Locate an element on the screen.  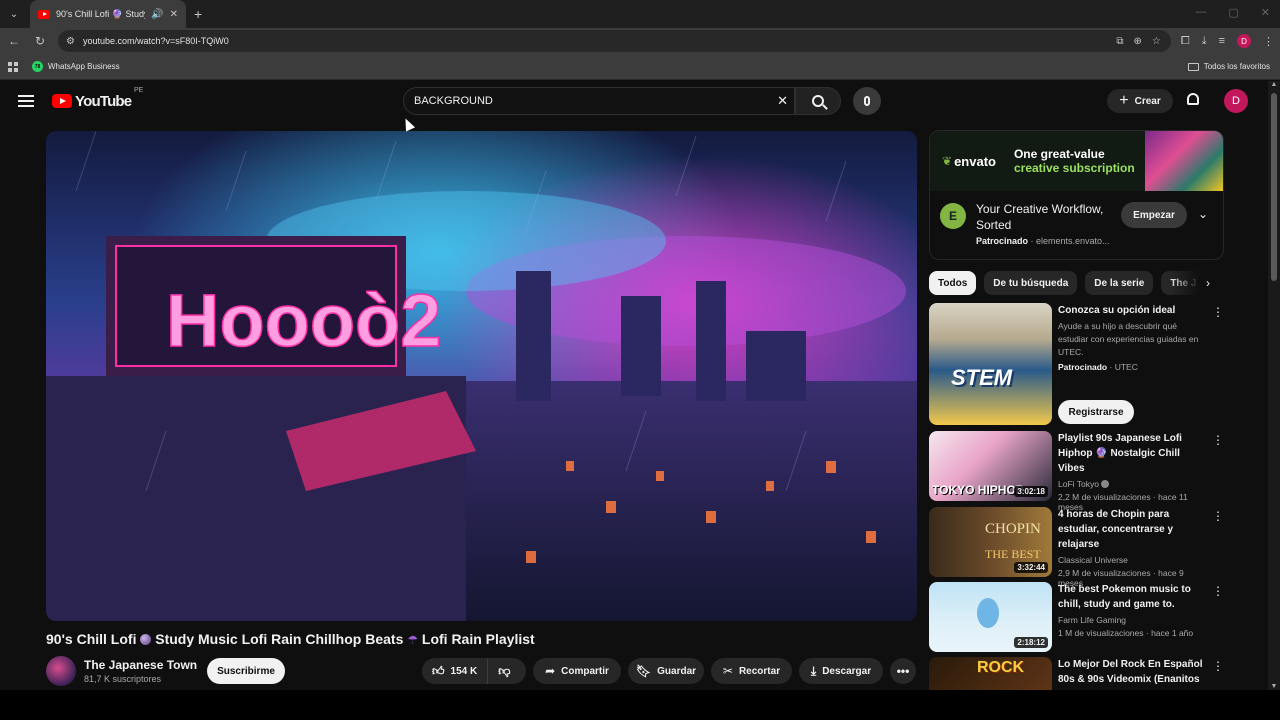
menu-icon is located at coordinates (26, 101).